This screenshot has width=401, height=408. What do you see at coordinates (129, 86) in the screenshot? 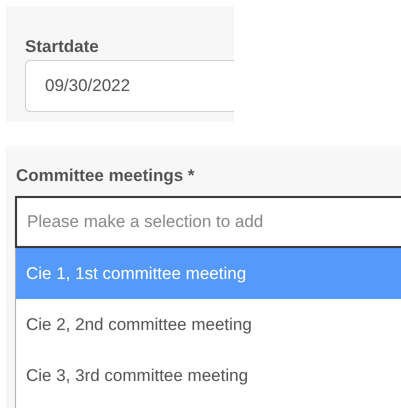
I see `date-field: 09/30/2022` at bounding box center [129, 86].